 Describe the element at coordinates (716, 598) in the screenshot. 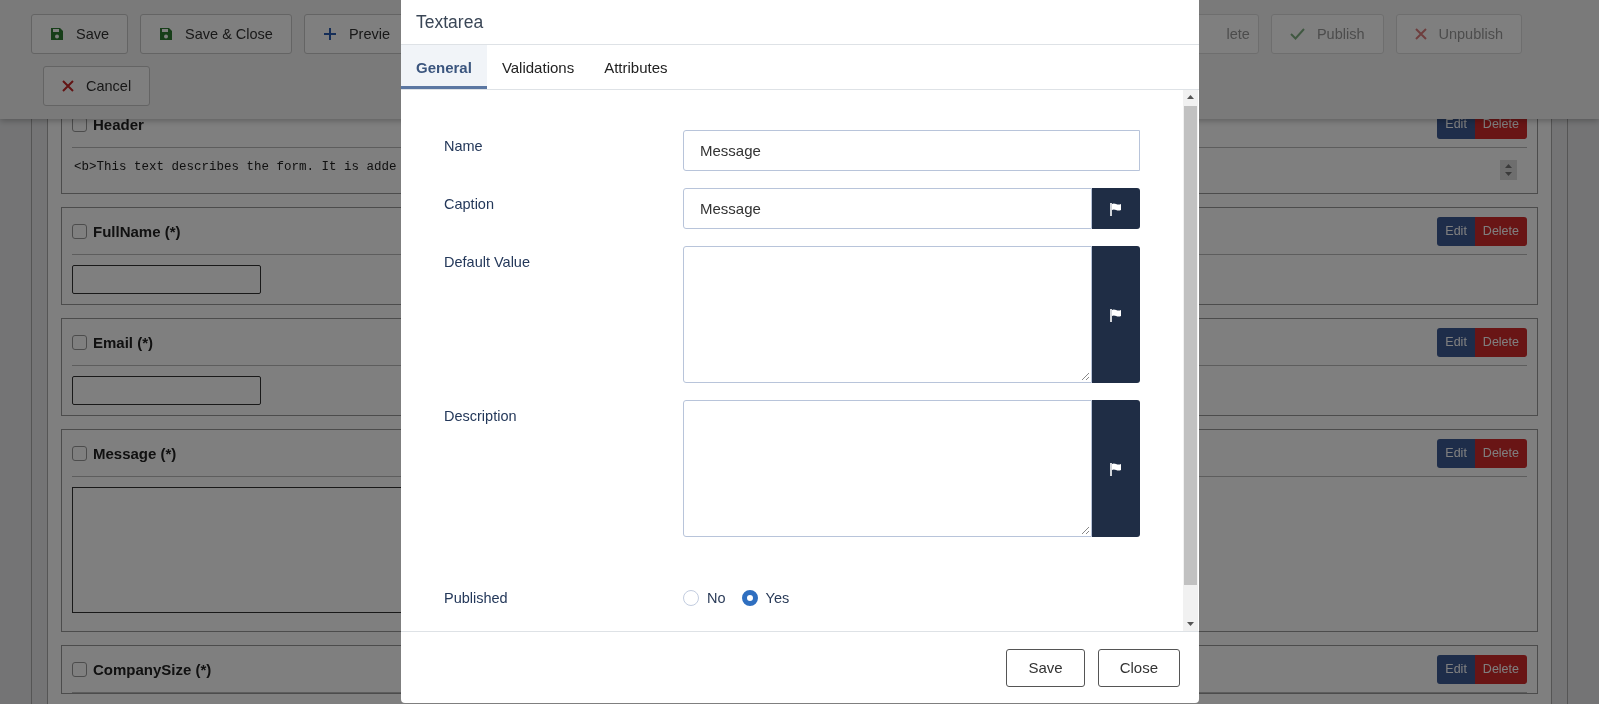

I see `radio-label: No` at that location.